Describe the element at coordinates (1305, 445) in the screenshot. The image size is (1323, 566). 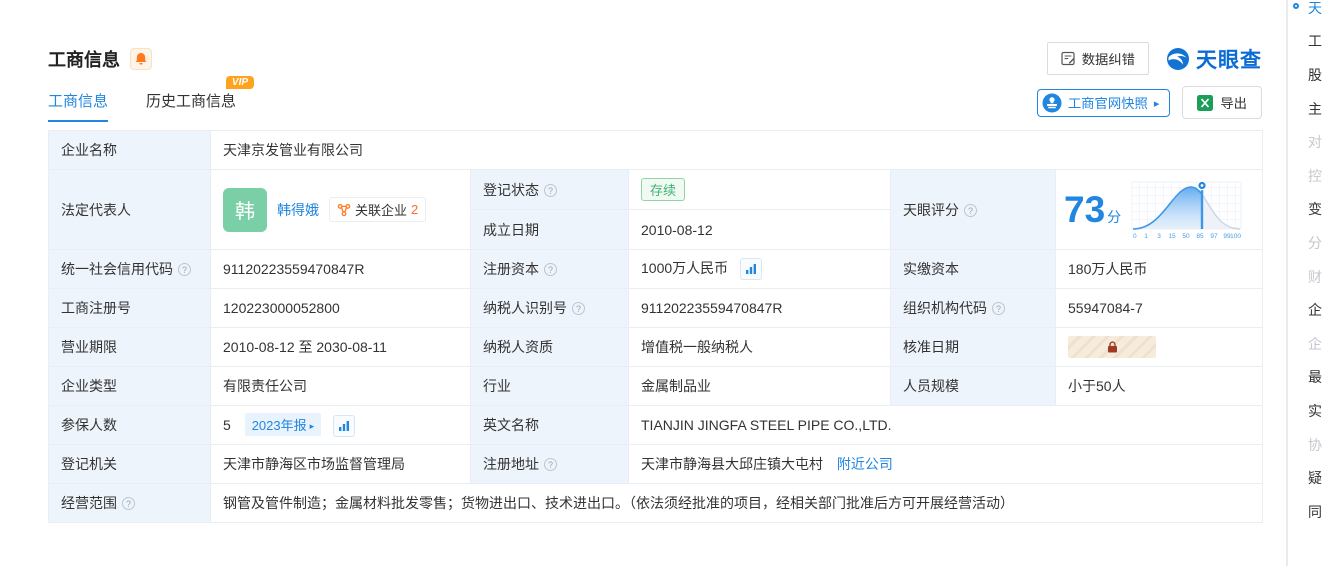
I see `sidebar-item: 协` at that location.